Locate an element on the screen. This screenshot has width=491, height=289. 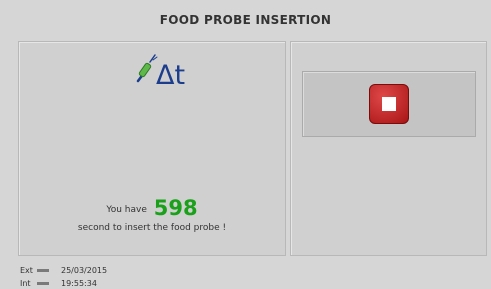
status-ext-row: Ext 25/03/2015 is located at coordinates (63, 270).